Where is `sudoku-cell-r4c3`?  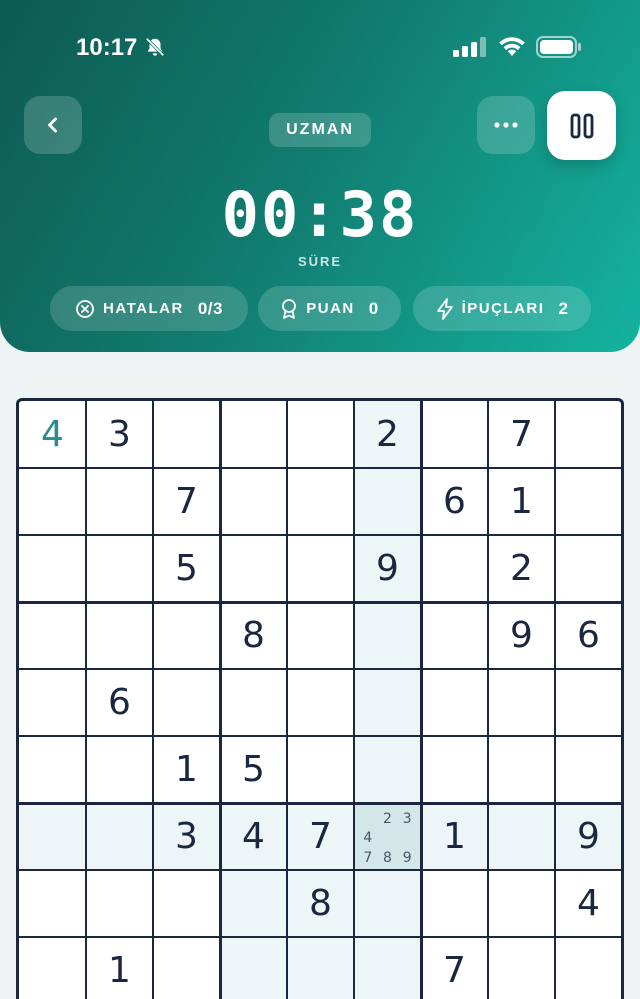 sudoku-cell-r4c3 is located at coordinates (186, 635).